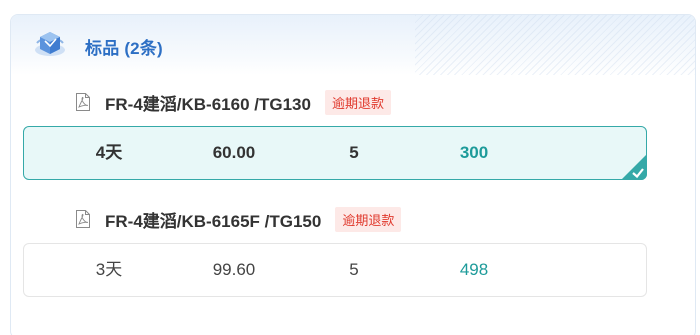  I want to click on card-title: 标品 (2条), so click(124, 48).